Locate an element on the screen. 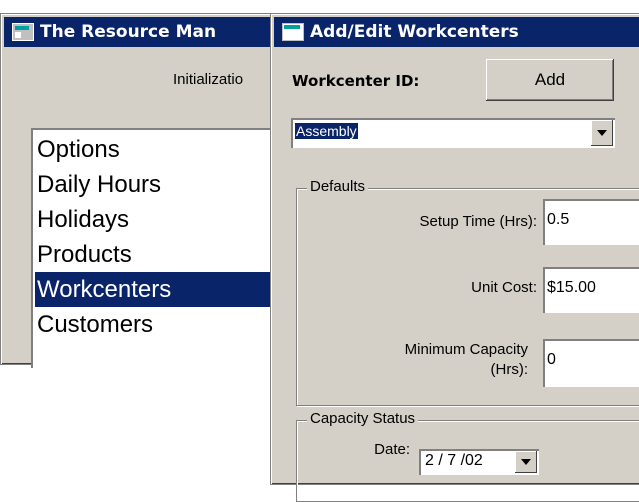  list-item: Products is located at coordinates (164, 254).